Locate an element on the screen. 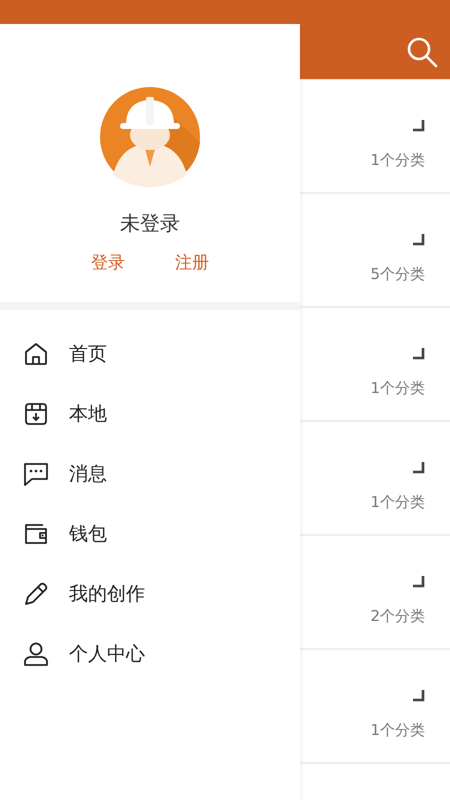 This screenshot has width=450, height=800. pencil-icon is located at coordinates (36, 594).